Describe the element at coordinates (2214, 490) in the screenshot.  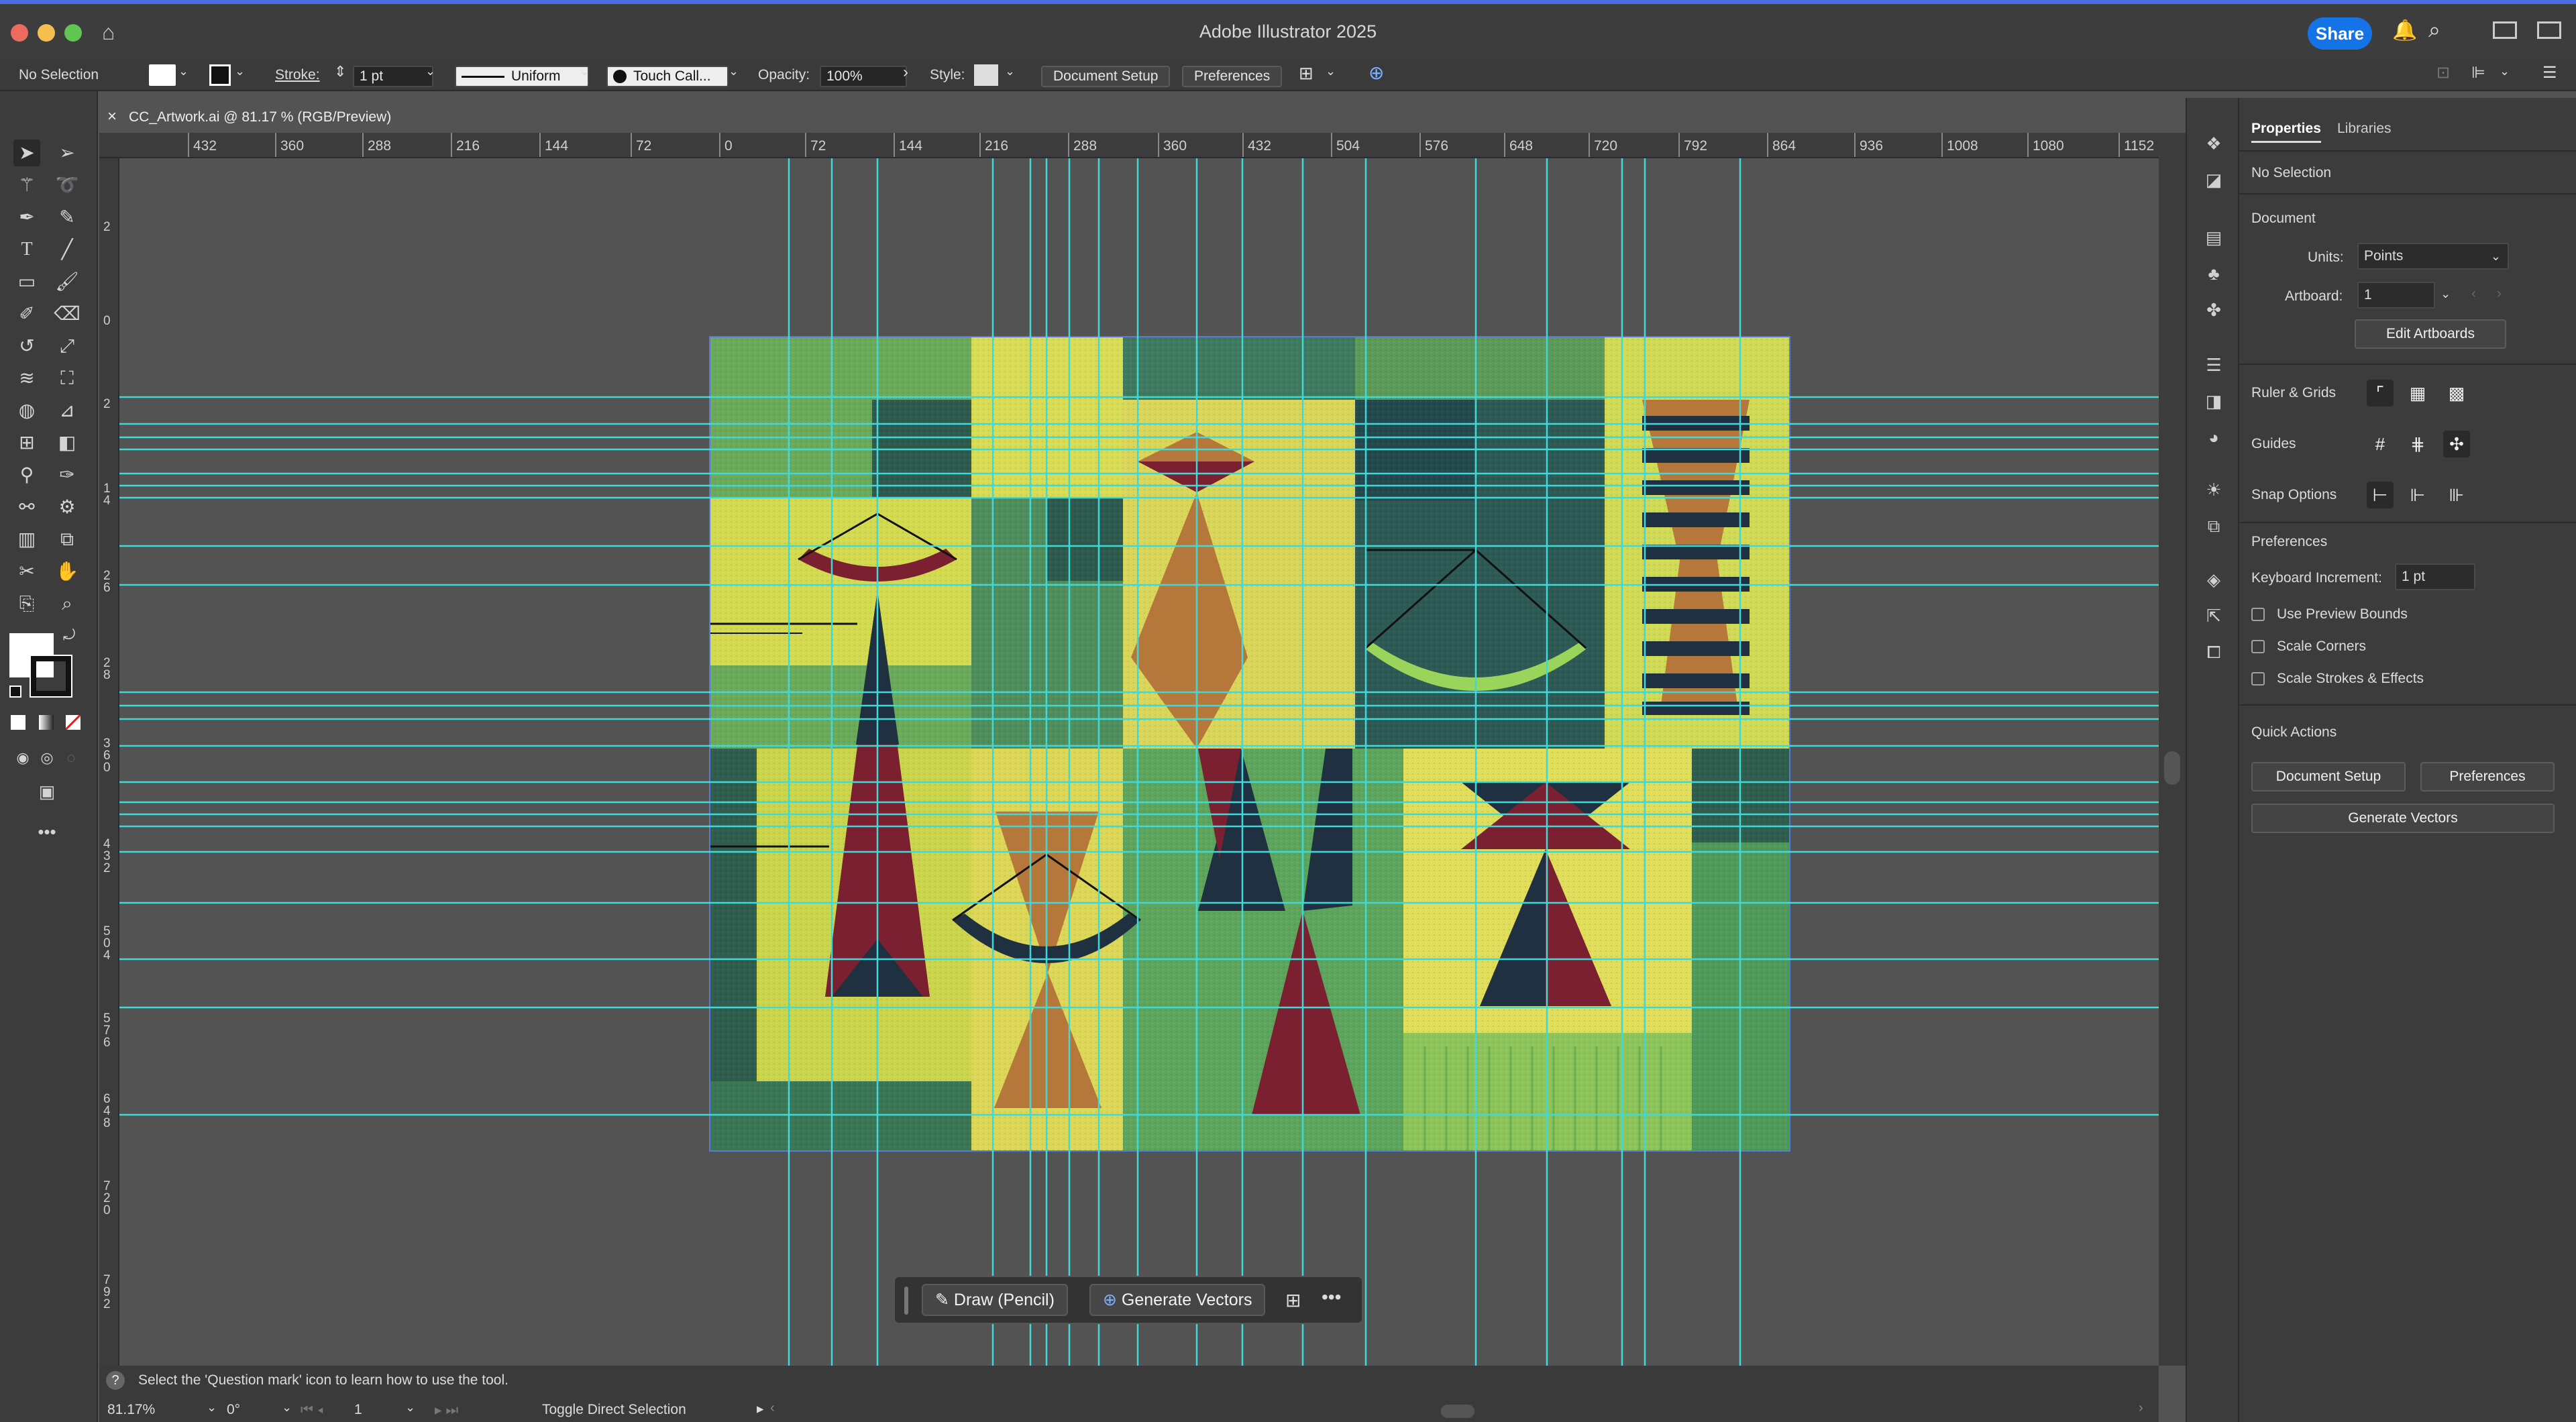
I see `graphic-styles-icon: ☀` at that location.